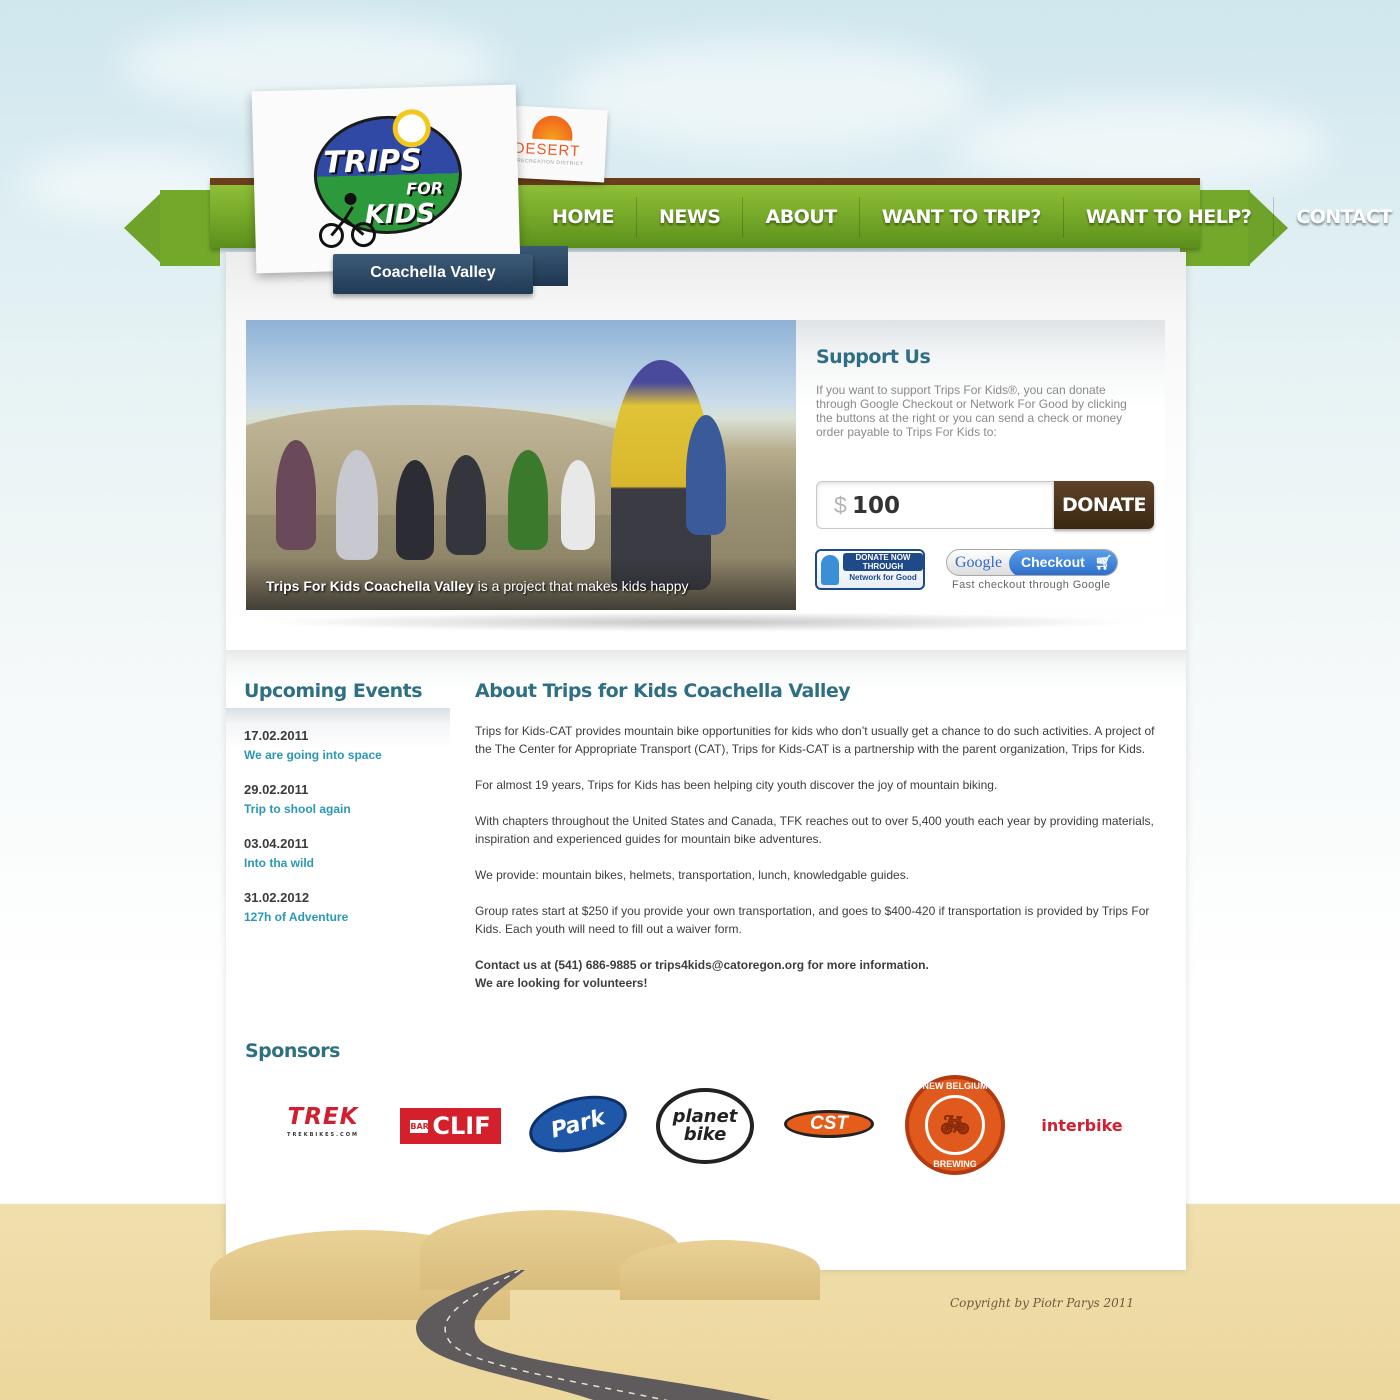 The height and width of the screenshot is (1400, 1400). Describe the element at coordinates (279, 863) in the screenshot. I see `event-link: Into tha wild` at that location.